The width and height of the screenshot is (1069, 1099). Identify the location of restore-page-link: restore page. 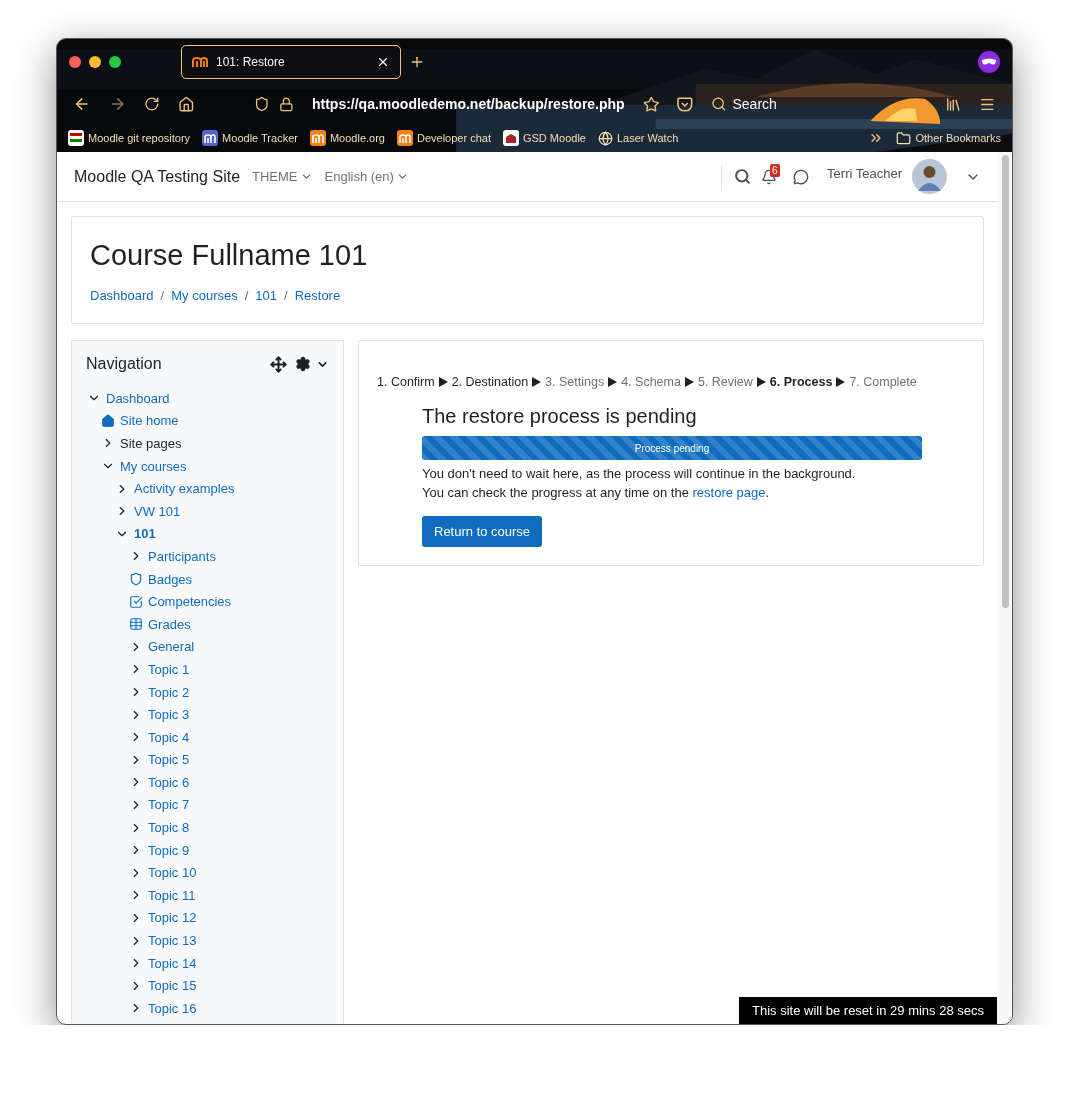
(729, 492).